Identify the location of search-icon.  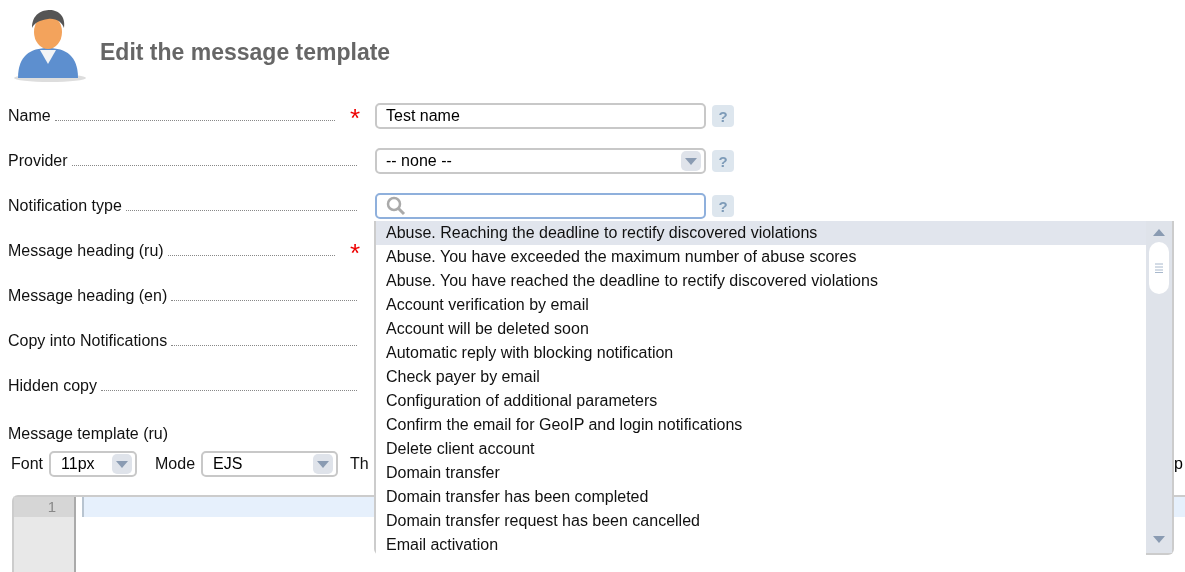
(396, 206).